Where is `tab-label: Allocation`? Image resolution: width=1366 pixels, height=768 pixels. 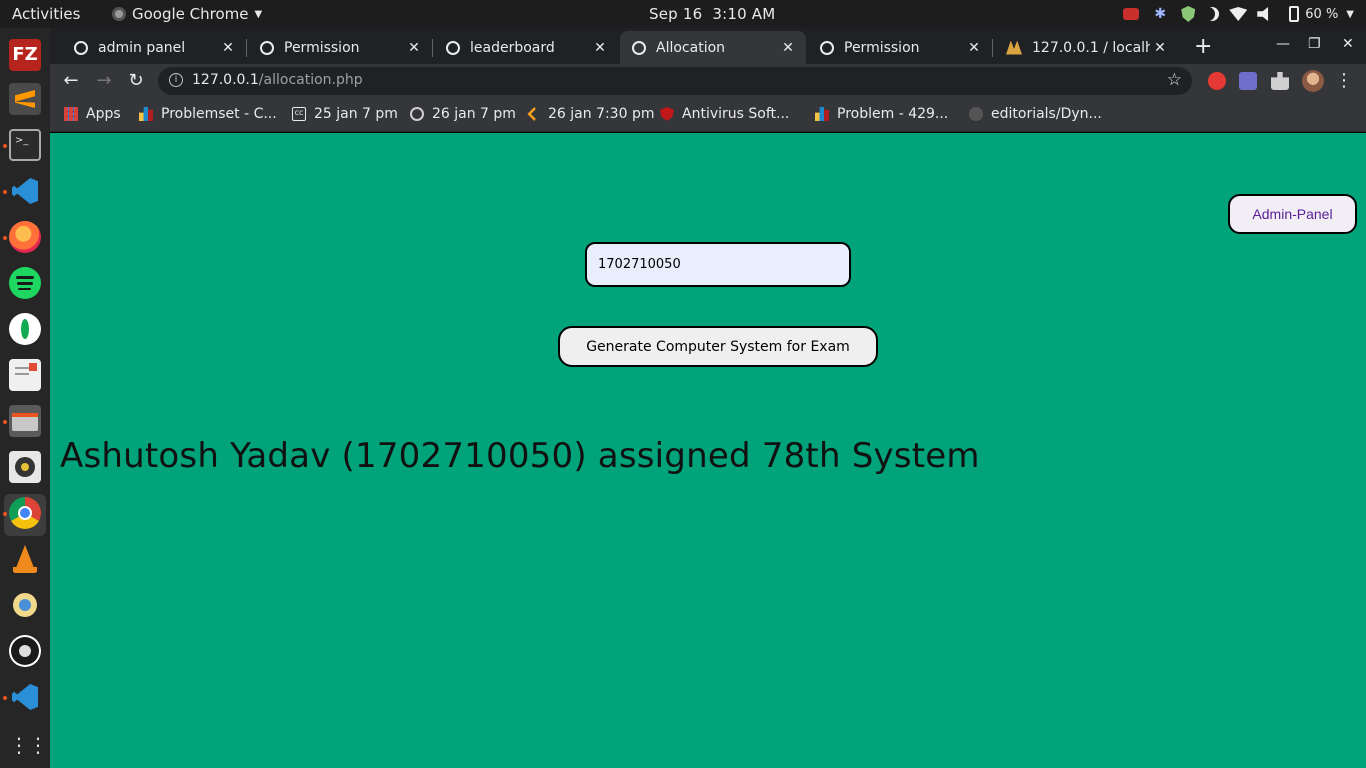
tab-label: Allocation is located at coordinates (691, 47).